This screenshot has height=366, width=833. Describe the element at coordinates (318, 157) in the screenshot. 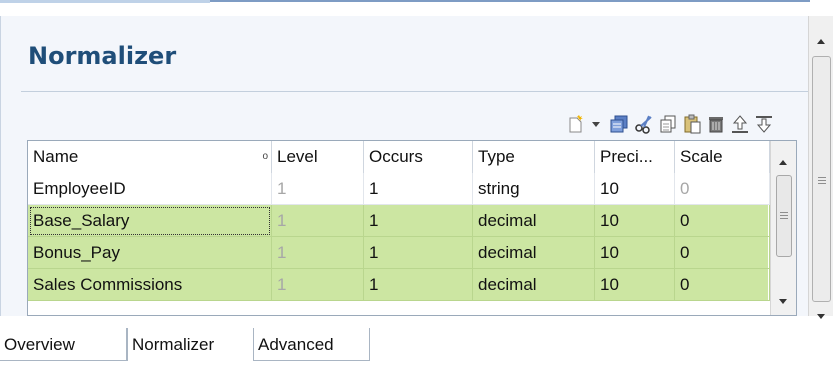

I see `column-header-level: Level` at that location.